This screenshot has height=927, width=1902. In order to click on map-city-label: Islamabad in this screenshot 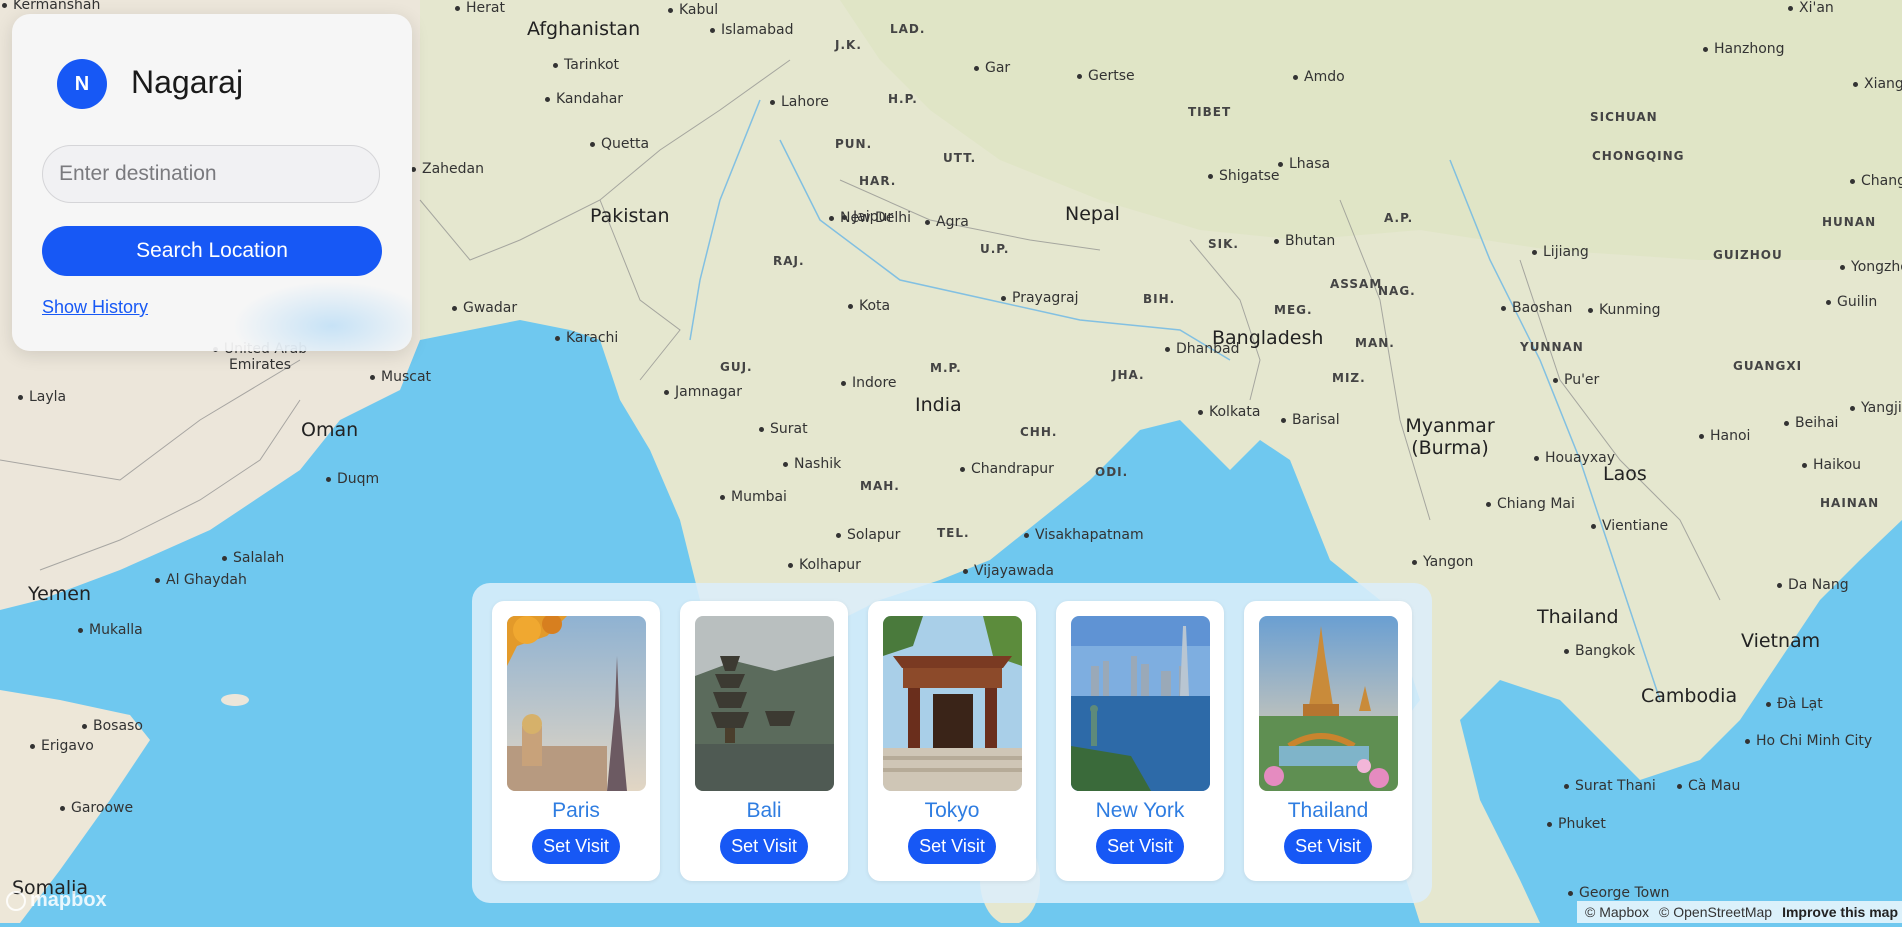, I will do `click(751, 30)`.